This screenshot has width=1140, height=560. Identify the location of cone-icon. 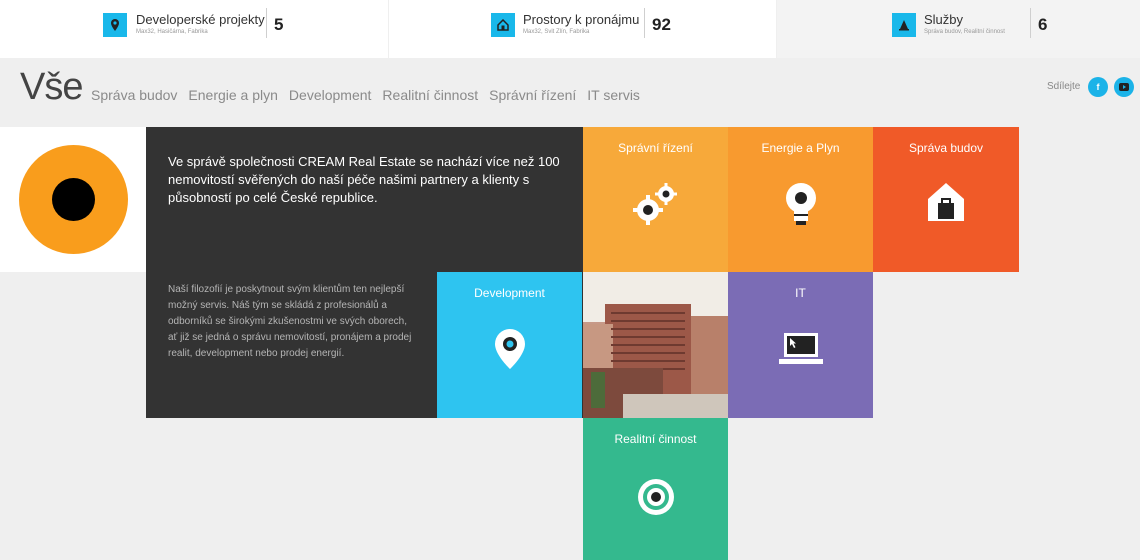
(904, 25).